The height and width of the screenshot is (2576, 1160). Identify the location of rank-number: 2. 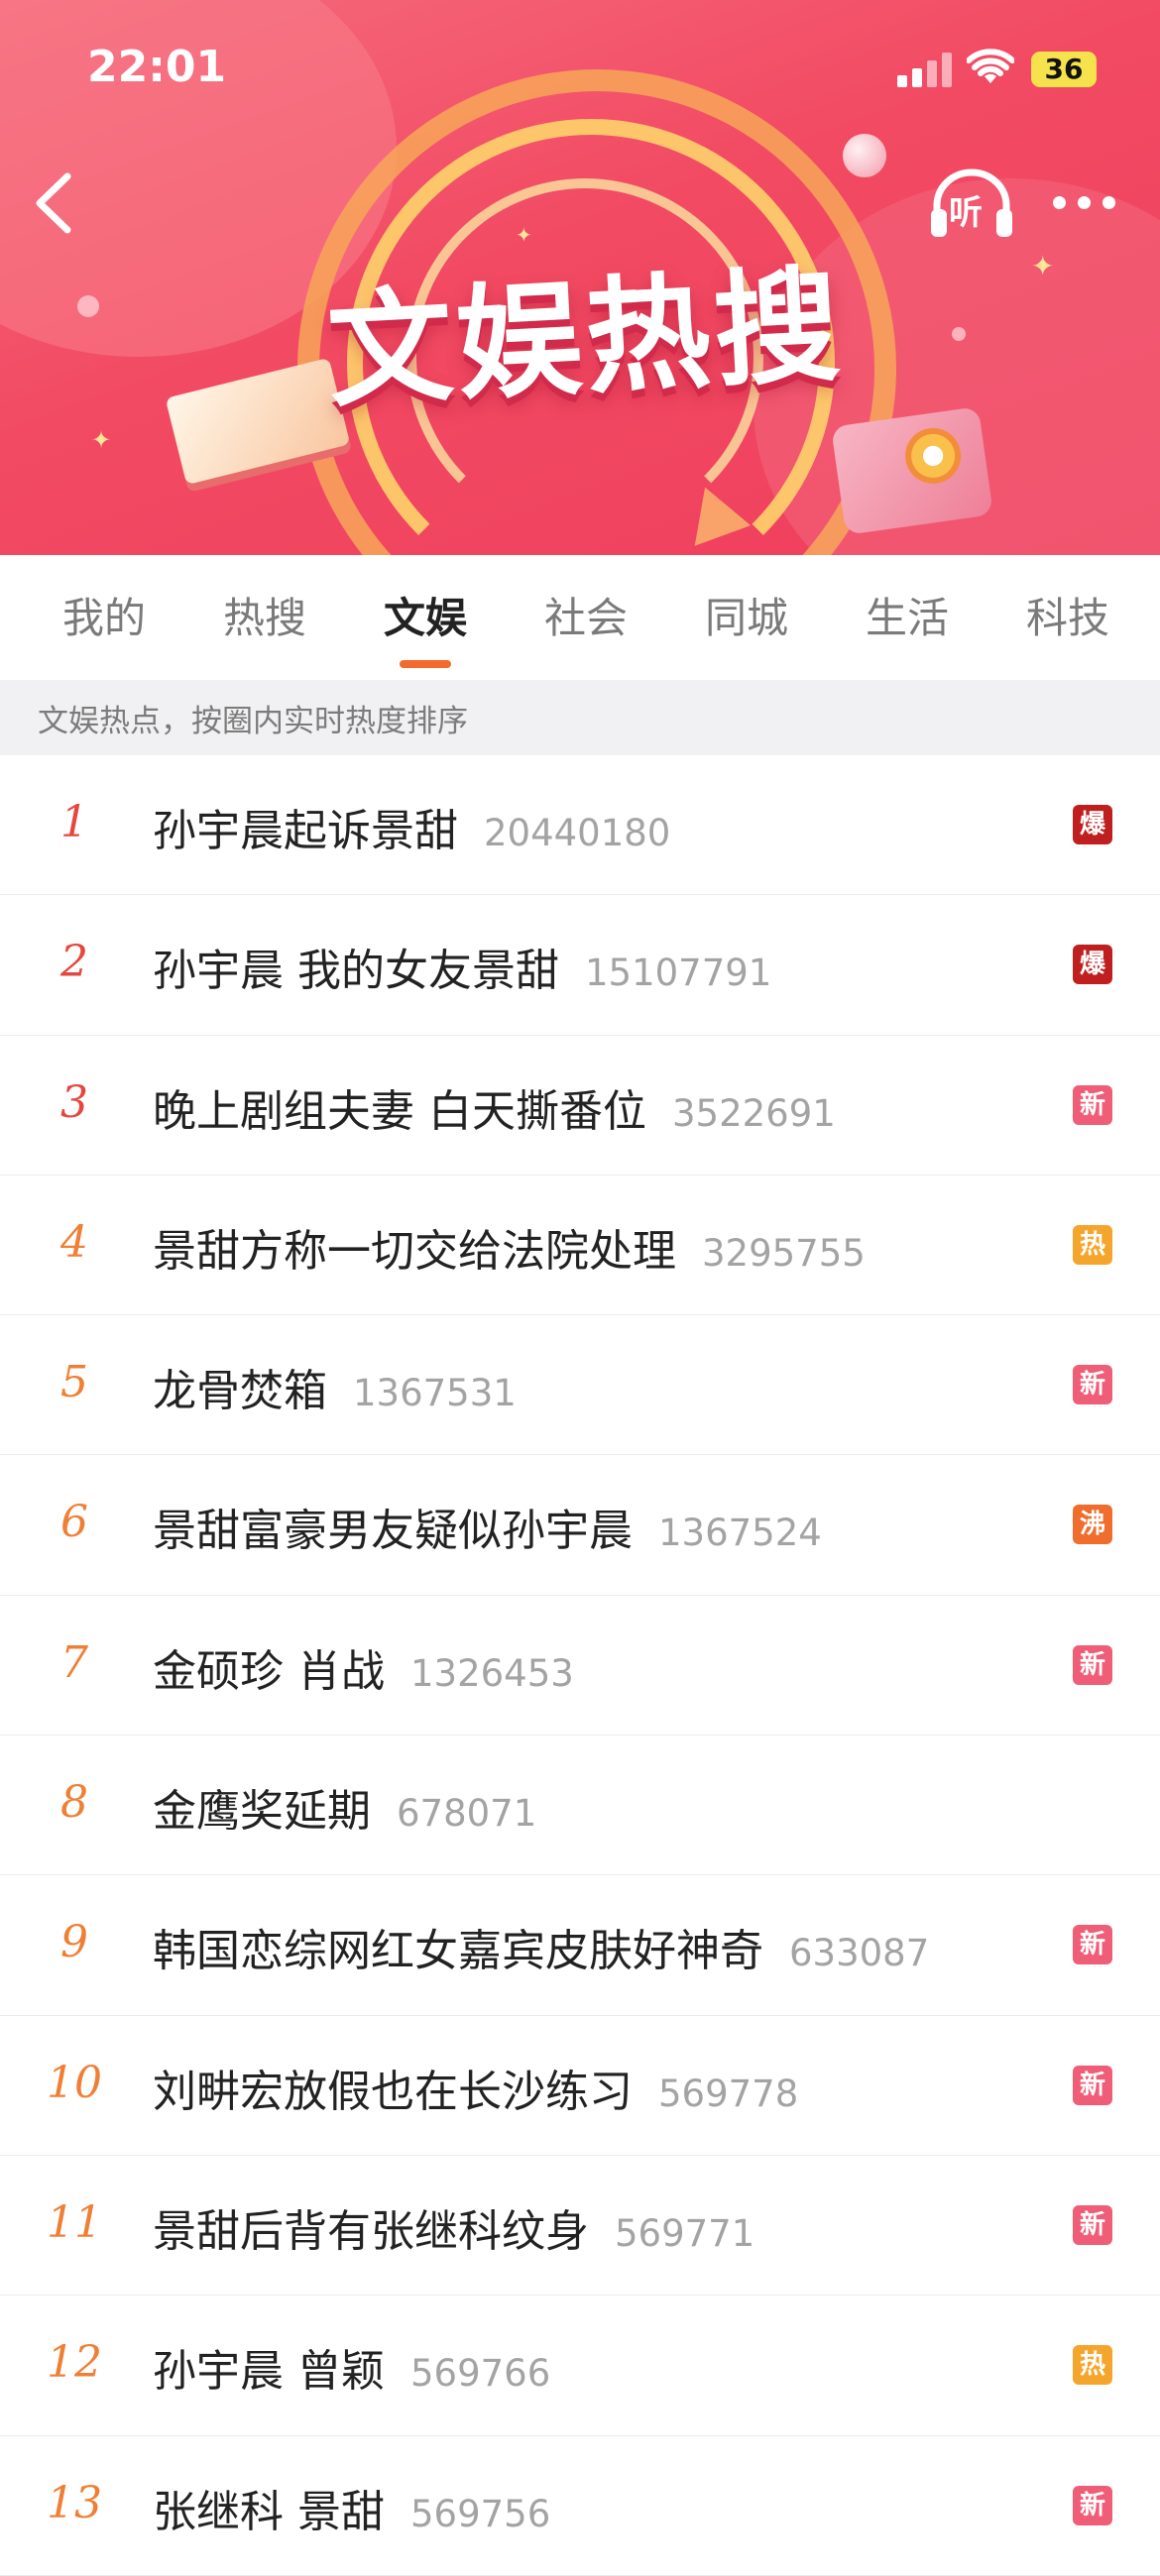
(74, 962).